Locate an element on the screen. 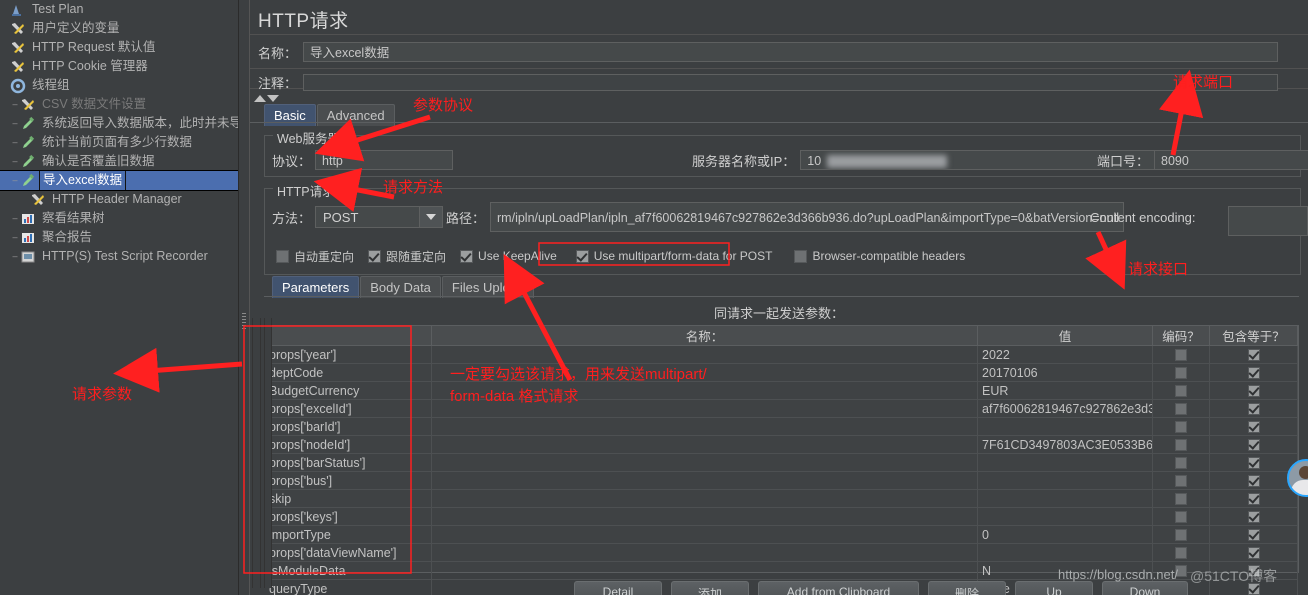  button-5: Down is located at coordinates (1145, 588).